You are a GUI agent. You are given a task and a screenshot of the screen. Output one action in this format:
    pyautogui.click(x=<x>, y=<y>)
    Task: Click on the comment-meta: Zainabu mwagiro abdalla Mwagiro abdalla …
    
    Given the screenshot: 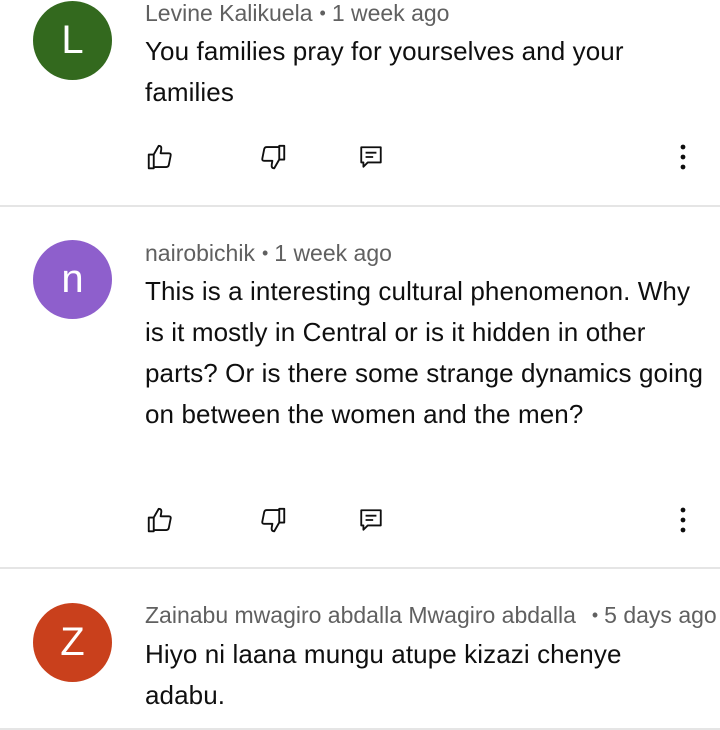 What is the action you would take?
    pyautogui.click(x=432, y=615)
    